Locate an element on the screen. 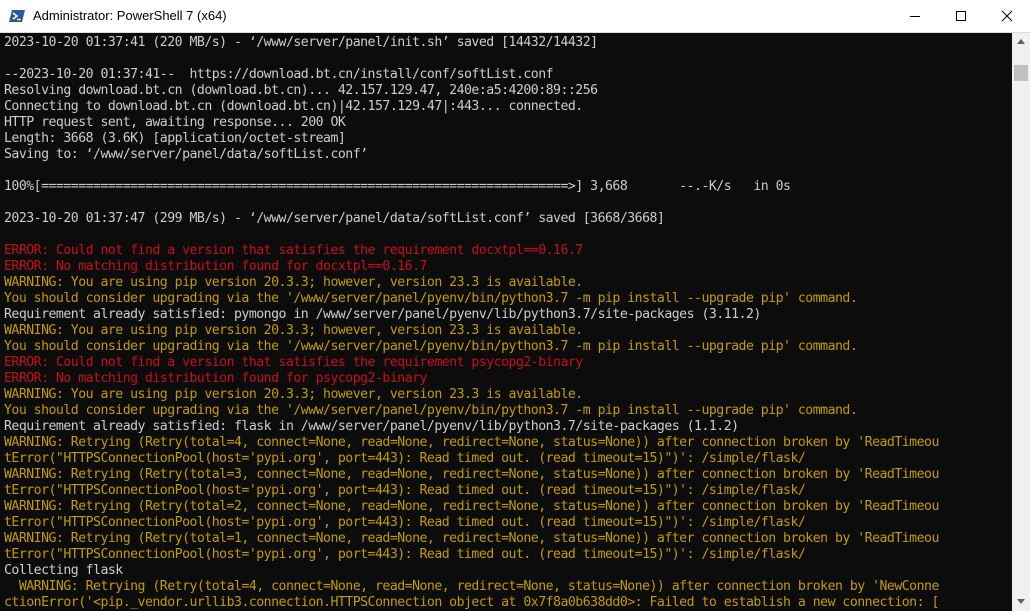  title-bar: Administrator: PowerShell 7 (x64) is located at coordinates (515, 16).